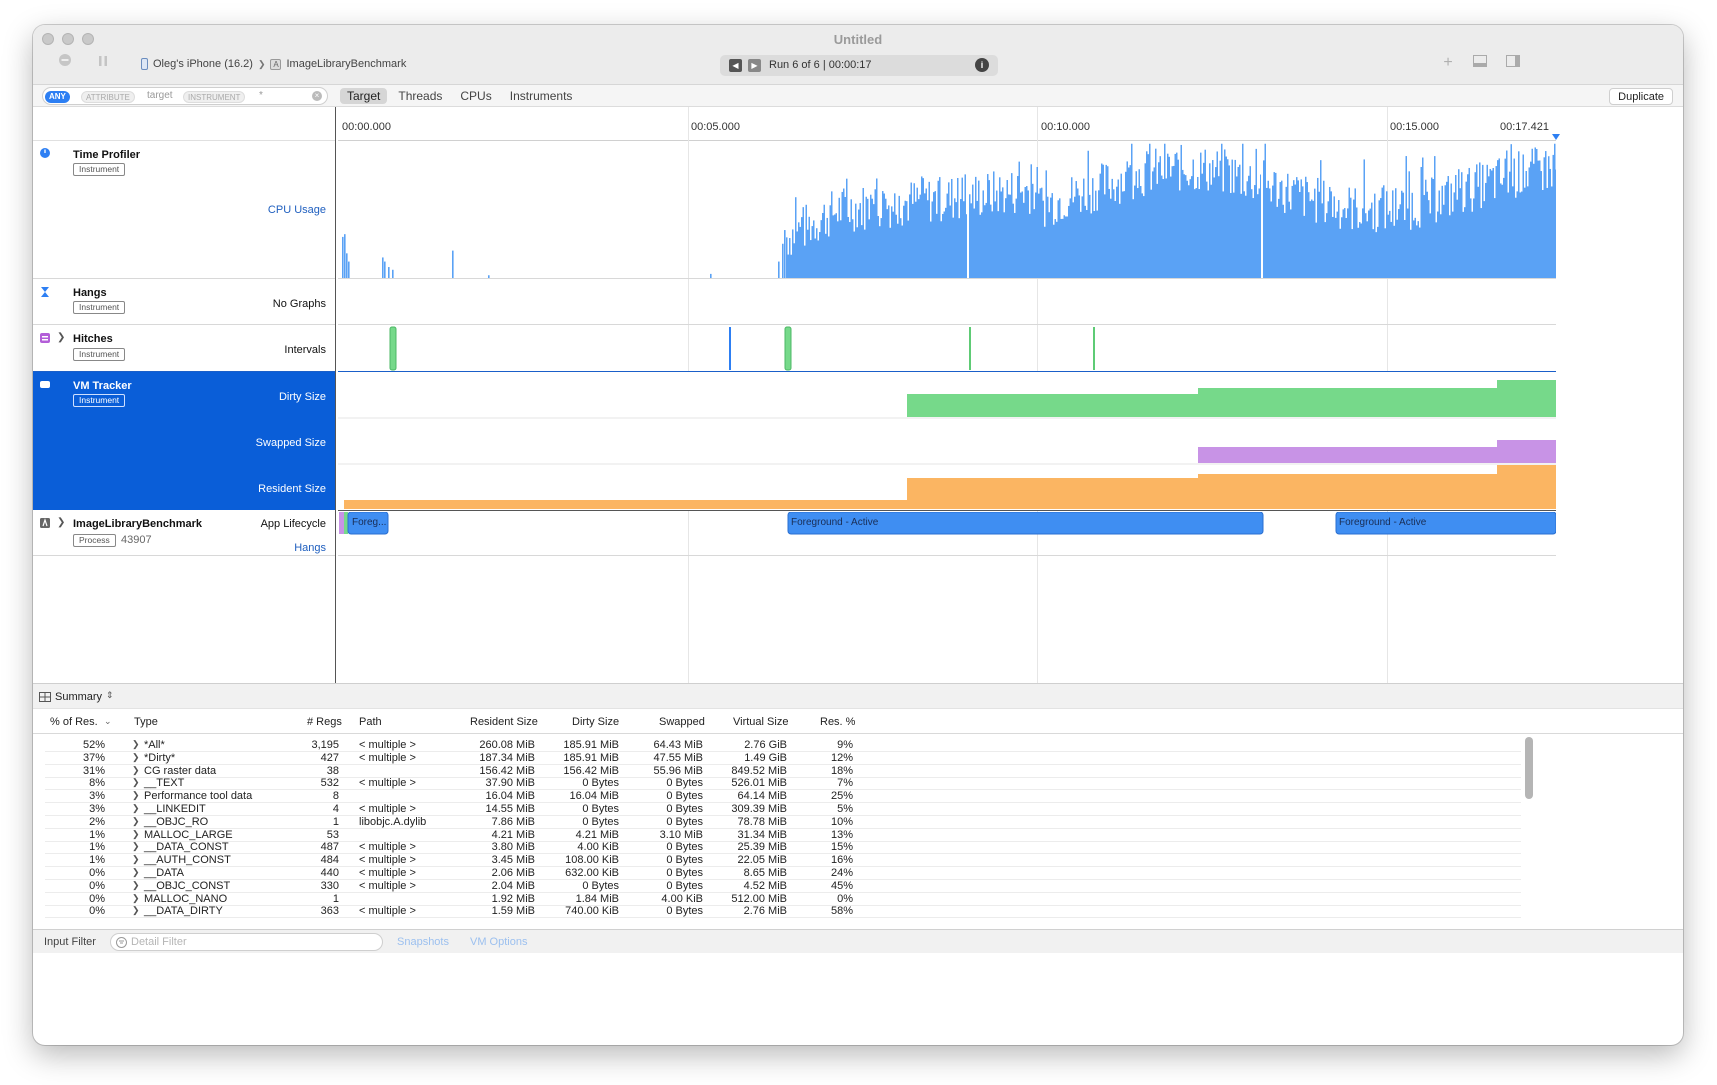  I want to click on add-instrument-button: +, so click(1448, 63).